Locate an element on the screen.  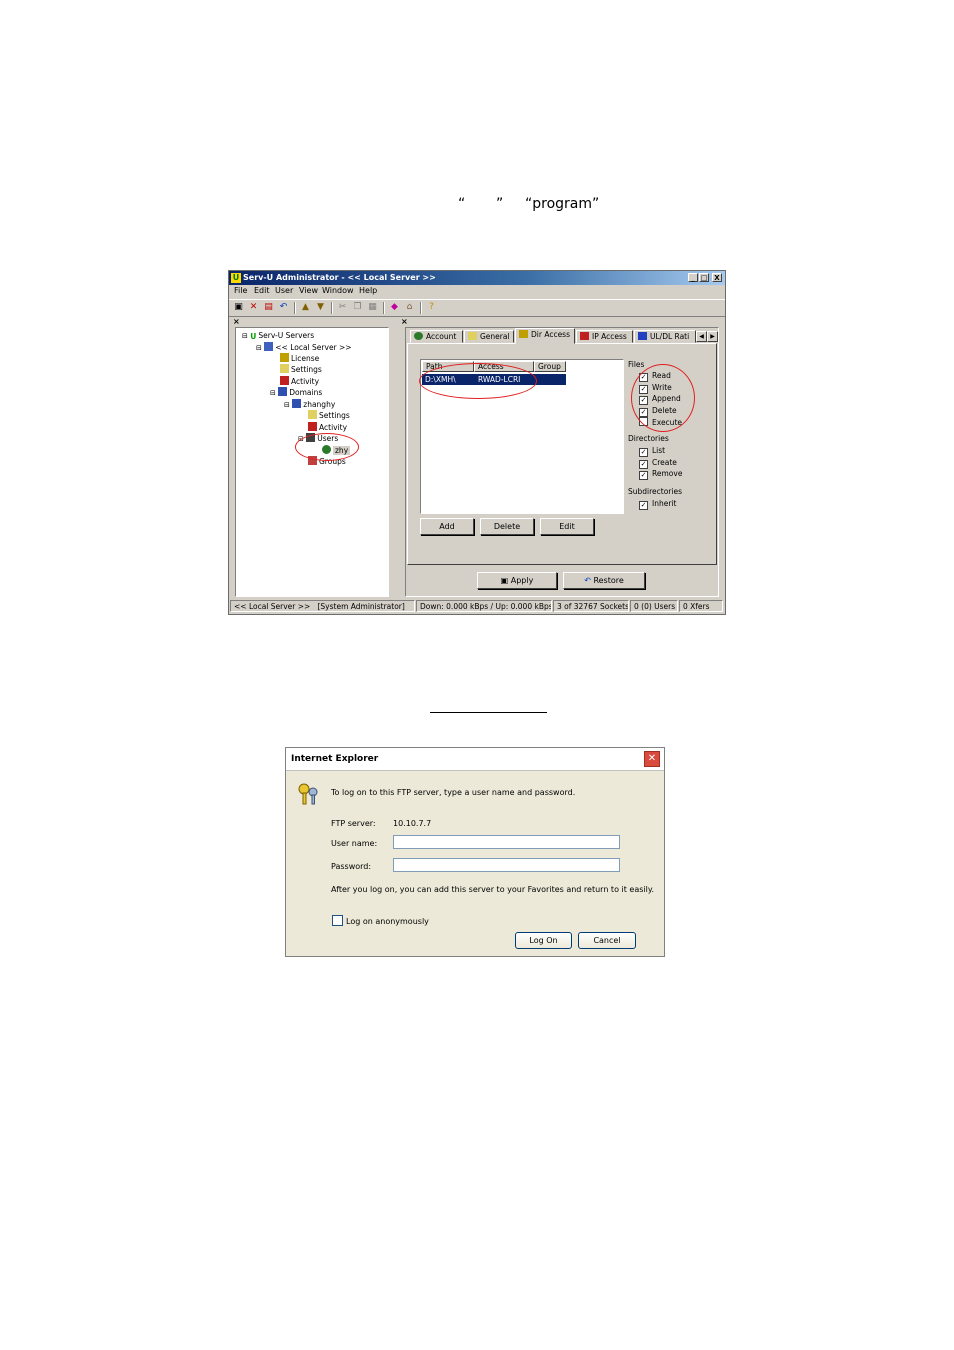
ftp-server-label: FTP server: is located at coordinates (353, 823).